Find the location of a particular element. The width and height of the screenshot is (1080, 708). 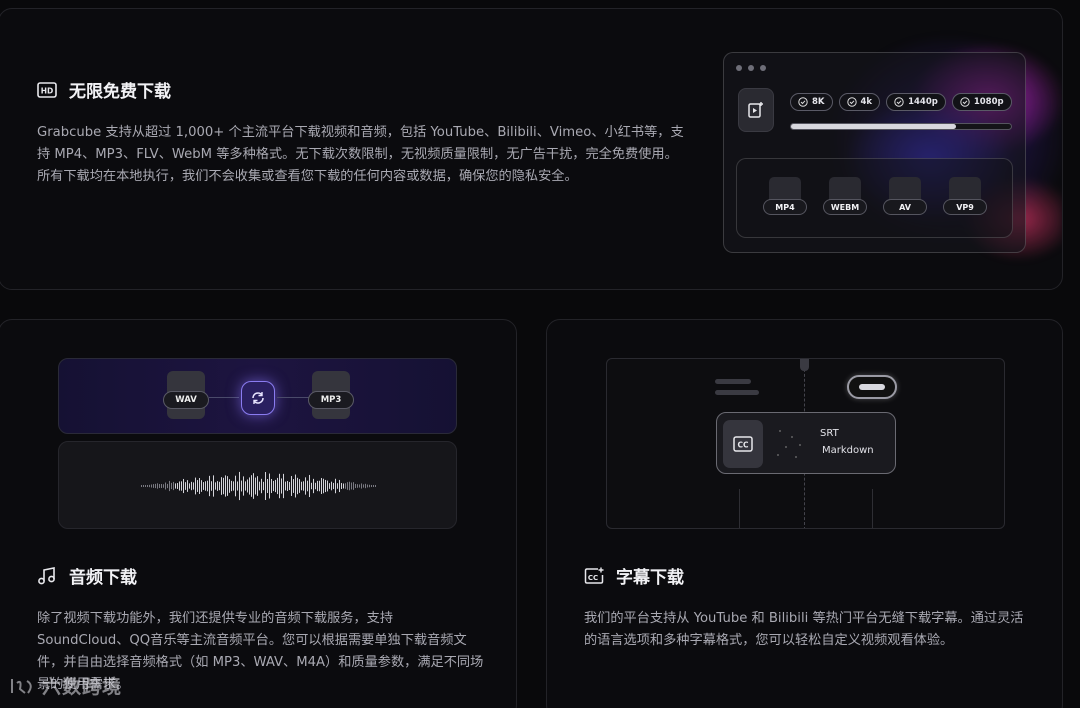

downloader-preview-window: 8K 4k 1440p 1080p MP4 WEBM AV VP9 is located at coordinates (874, 152).